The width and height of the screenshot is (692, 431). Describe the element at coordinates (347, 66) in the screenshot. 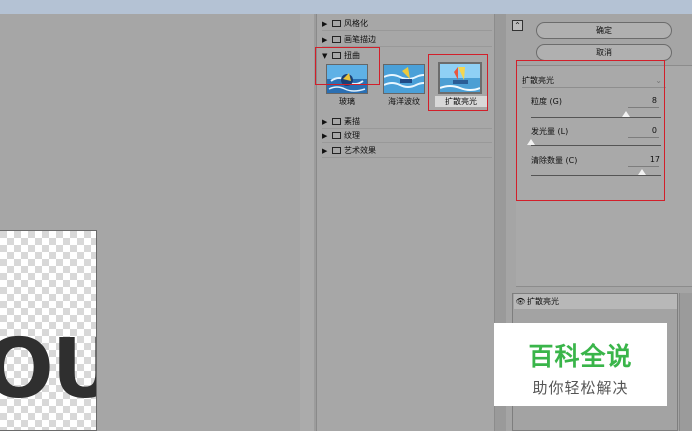

I see `highlight-distort-folder` at that location.